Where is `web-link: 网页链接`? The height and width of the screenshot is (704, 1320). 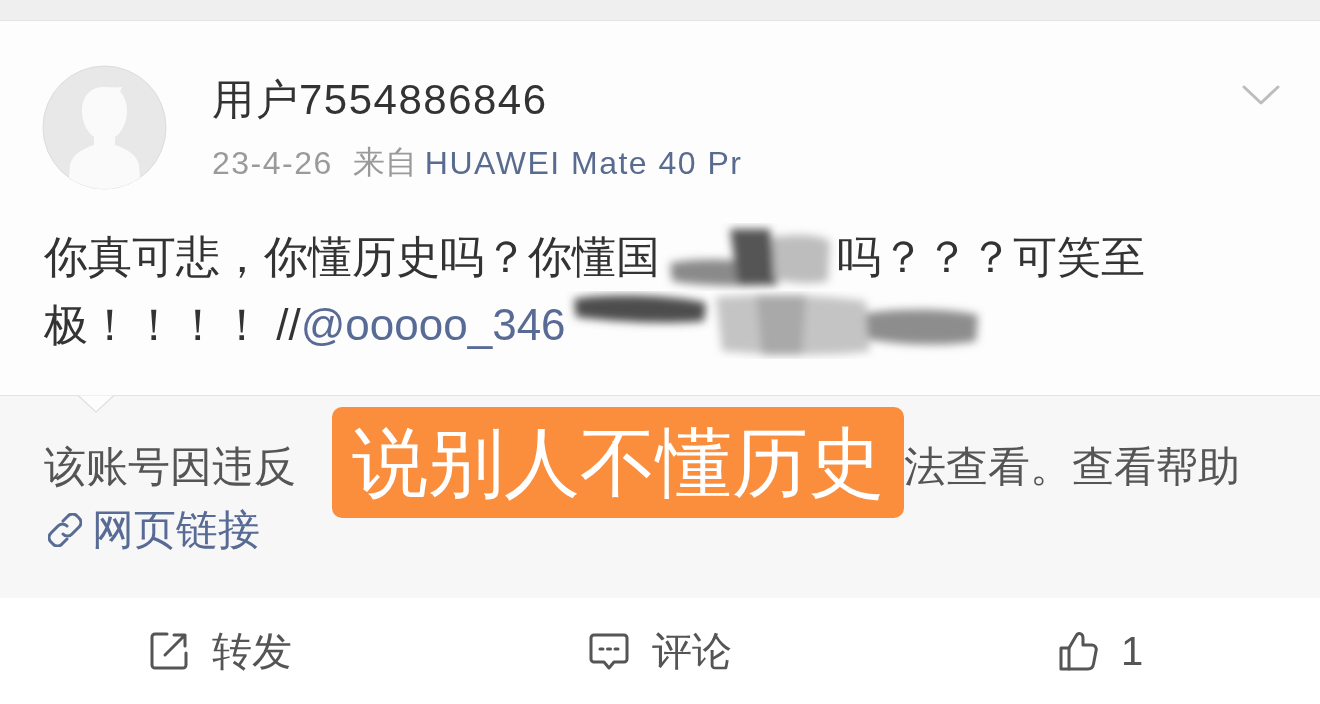
web-link: 网页链接 is located at coordinates (152, 530).